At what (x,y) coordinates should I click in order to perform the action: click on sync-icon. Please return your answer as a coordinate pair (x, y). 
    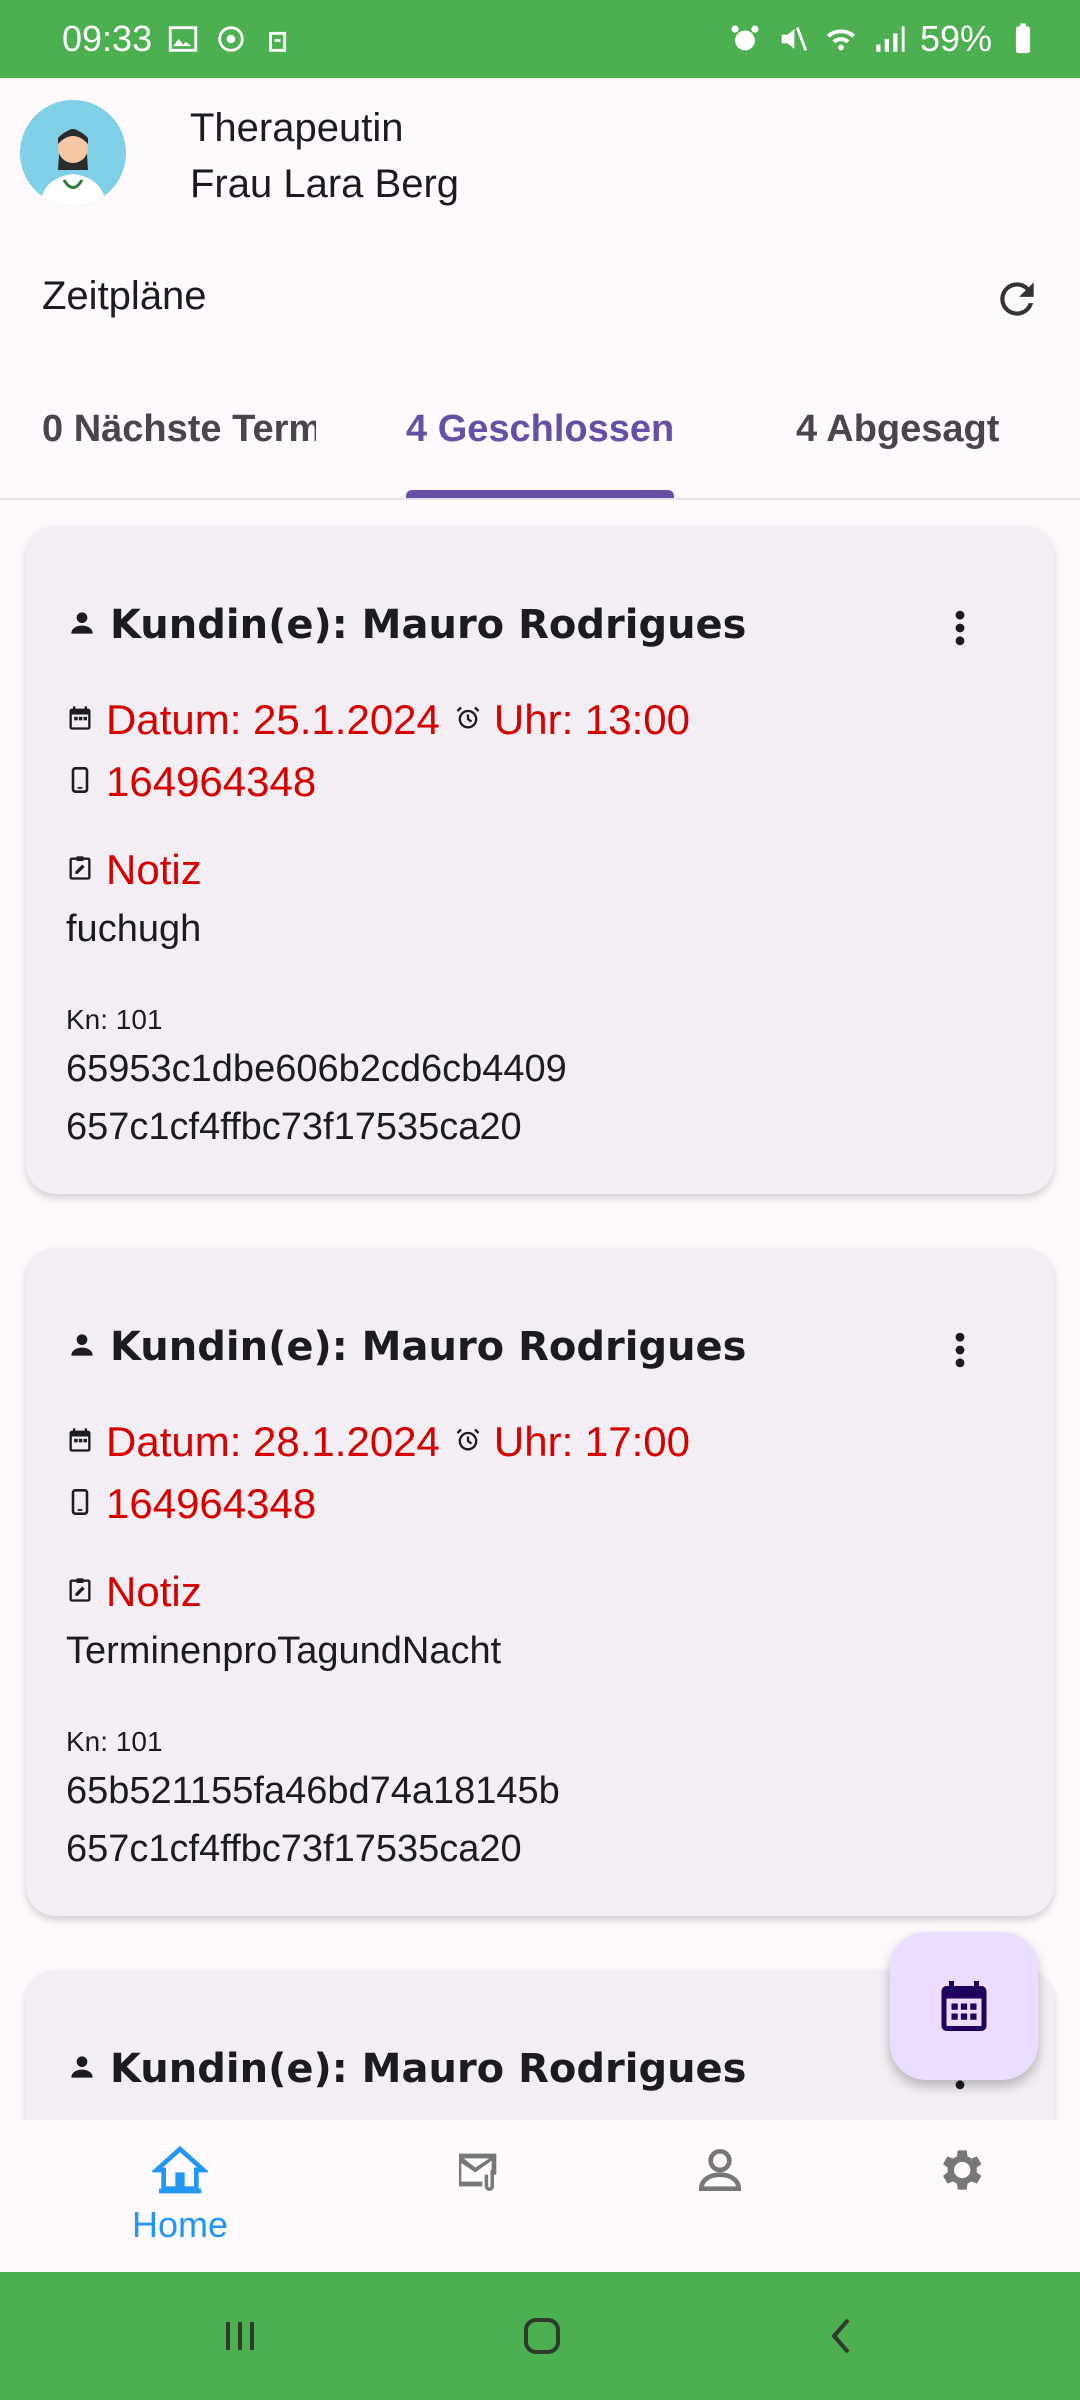
    Looking at the image, I should click on (231, 39).